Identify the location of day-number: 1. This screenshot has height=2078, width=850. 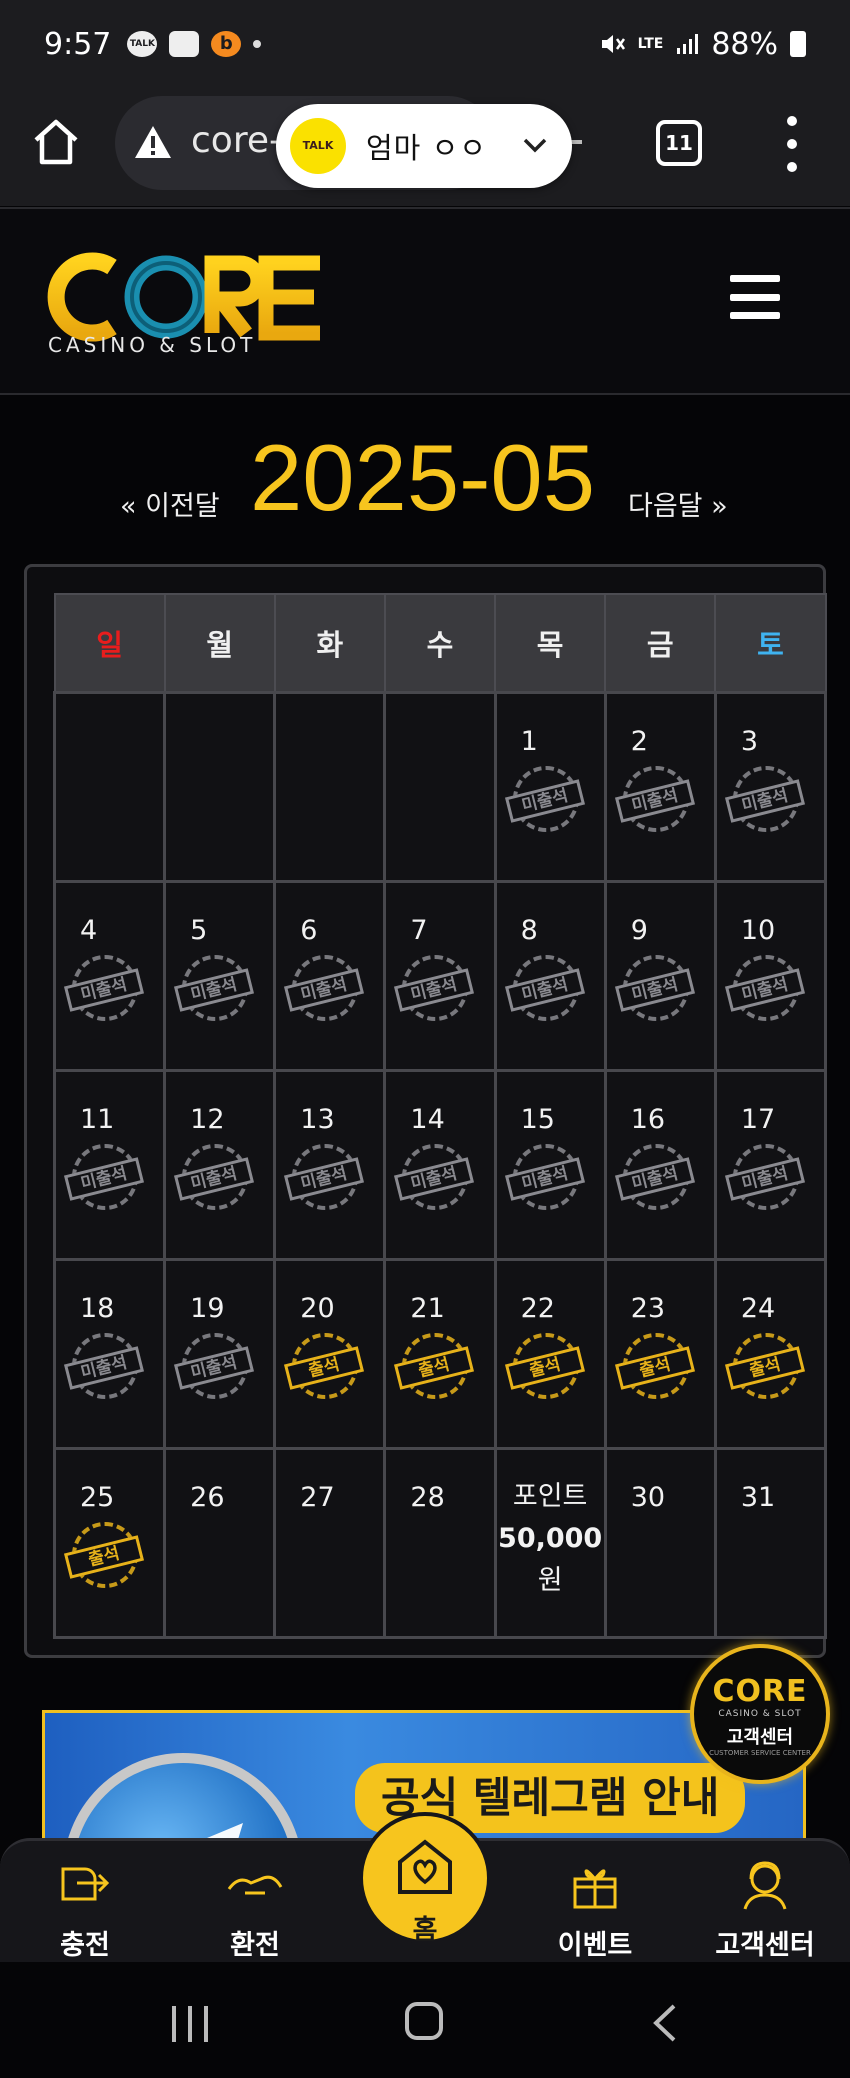
(529, 741).